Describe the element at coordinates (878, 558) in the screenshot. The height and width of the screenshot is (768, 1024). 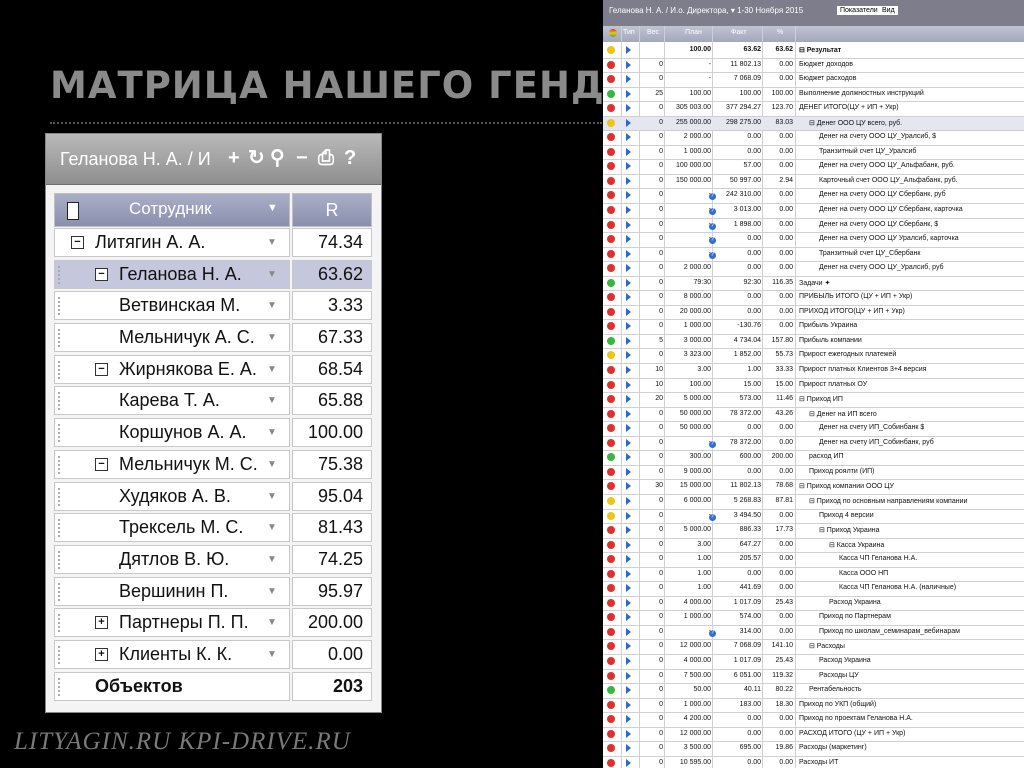
I see `kpi-name: Касса ЧП Геланова Н.А.` at that location.